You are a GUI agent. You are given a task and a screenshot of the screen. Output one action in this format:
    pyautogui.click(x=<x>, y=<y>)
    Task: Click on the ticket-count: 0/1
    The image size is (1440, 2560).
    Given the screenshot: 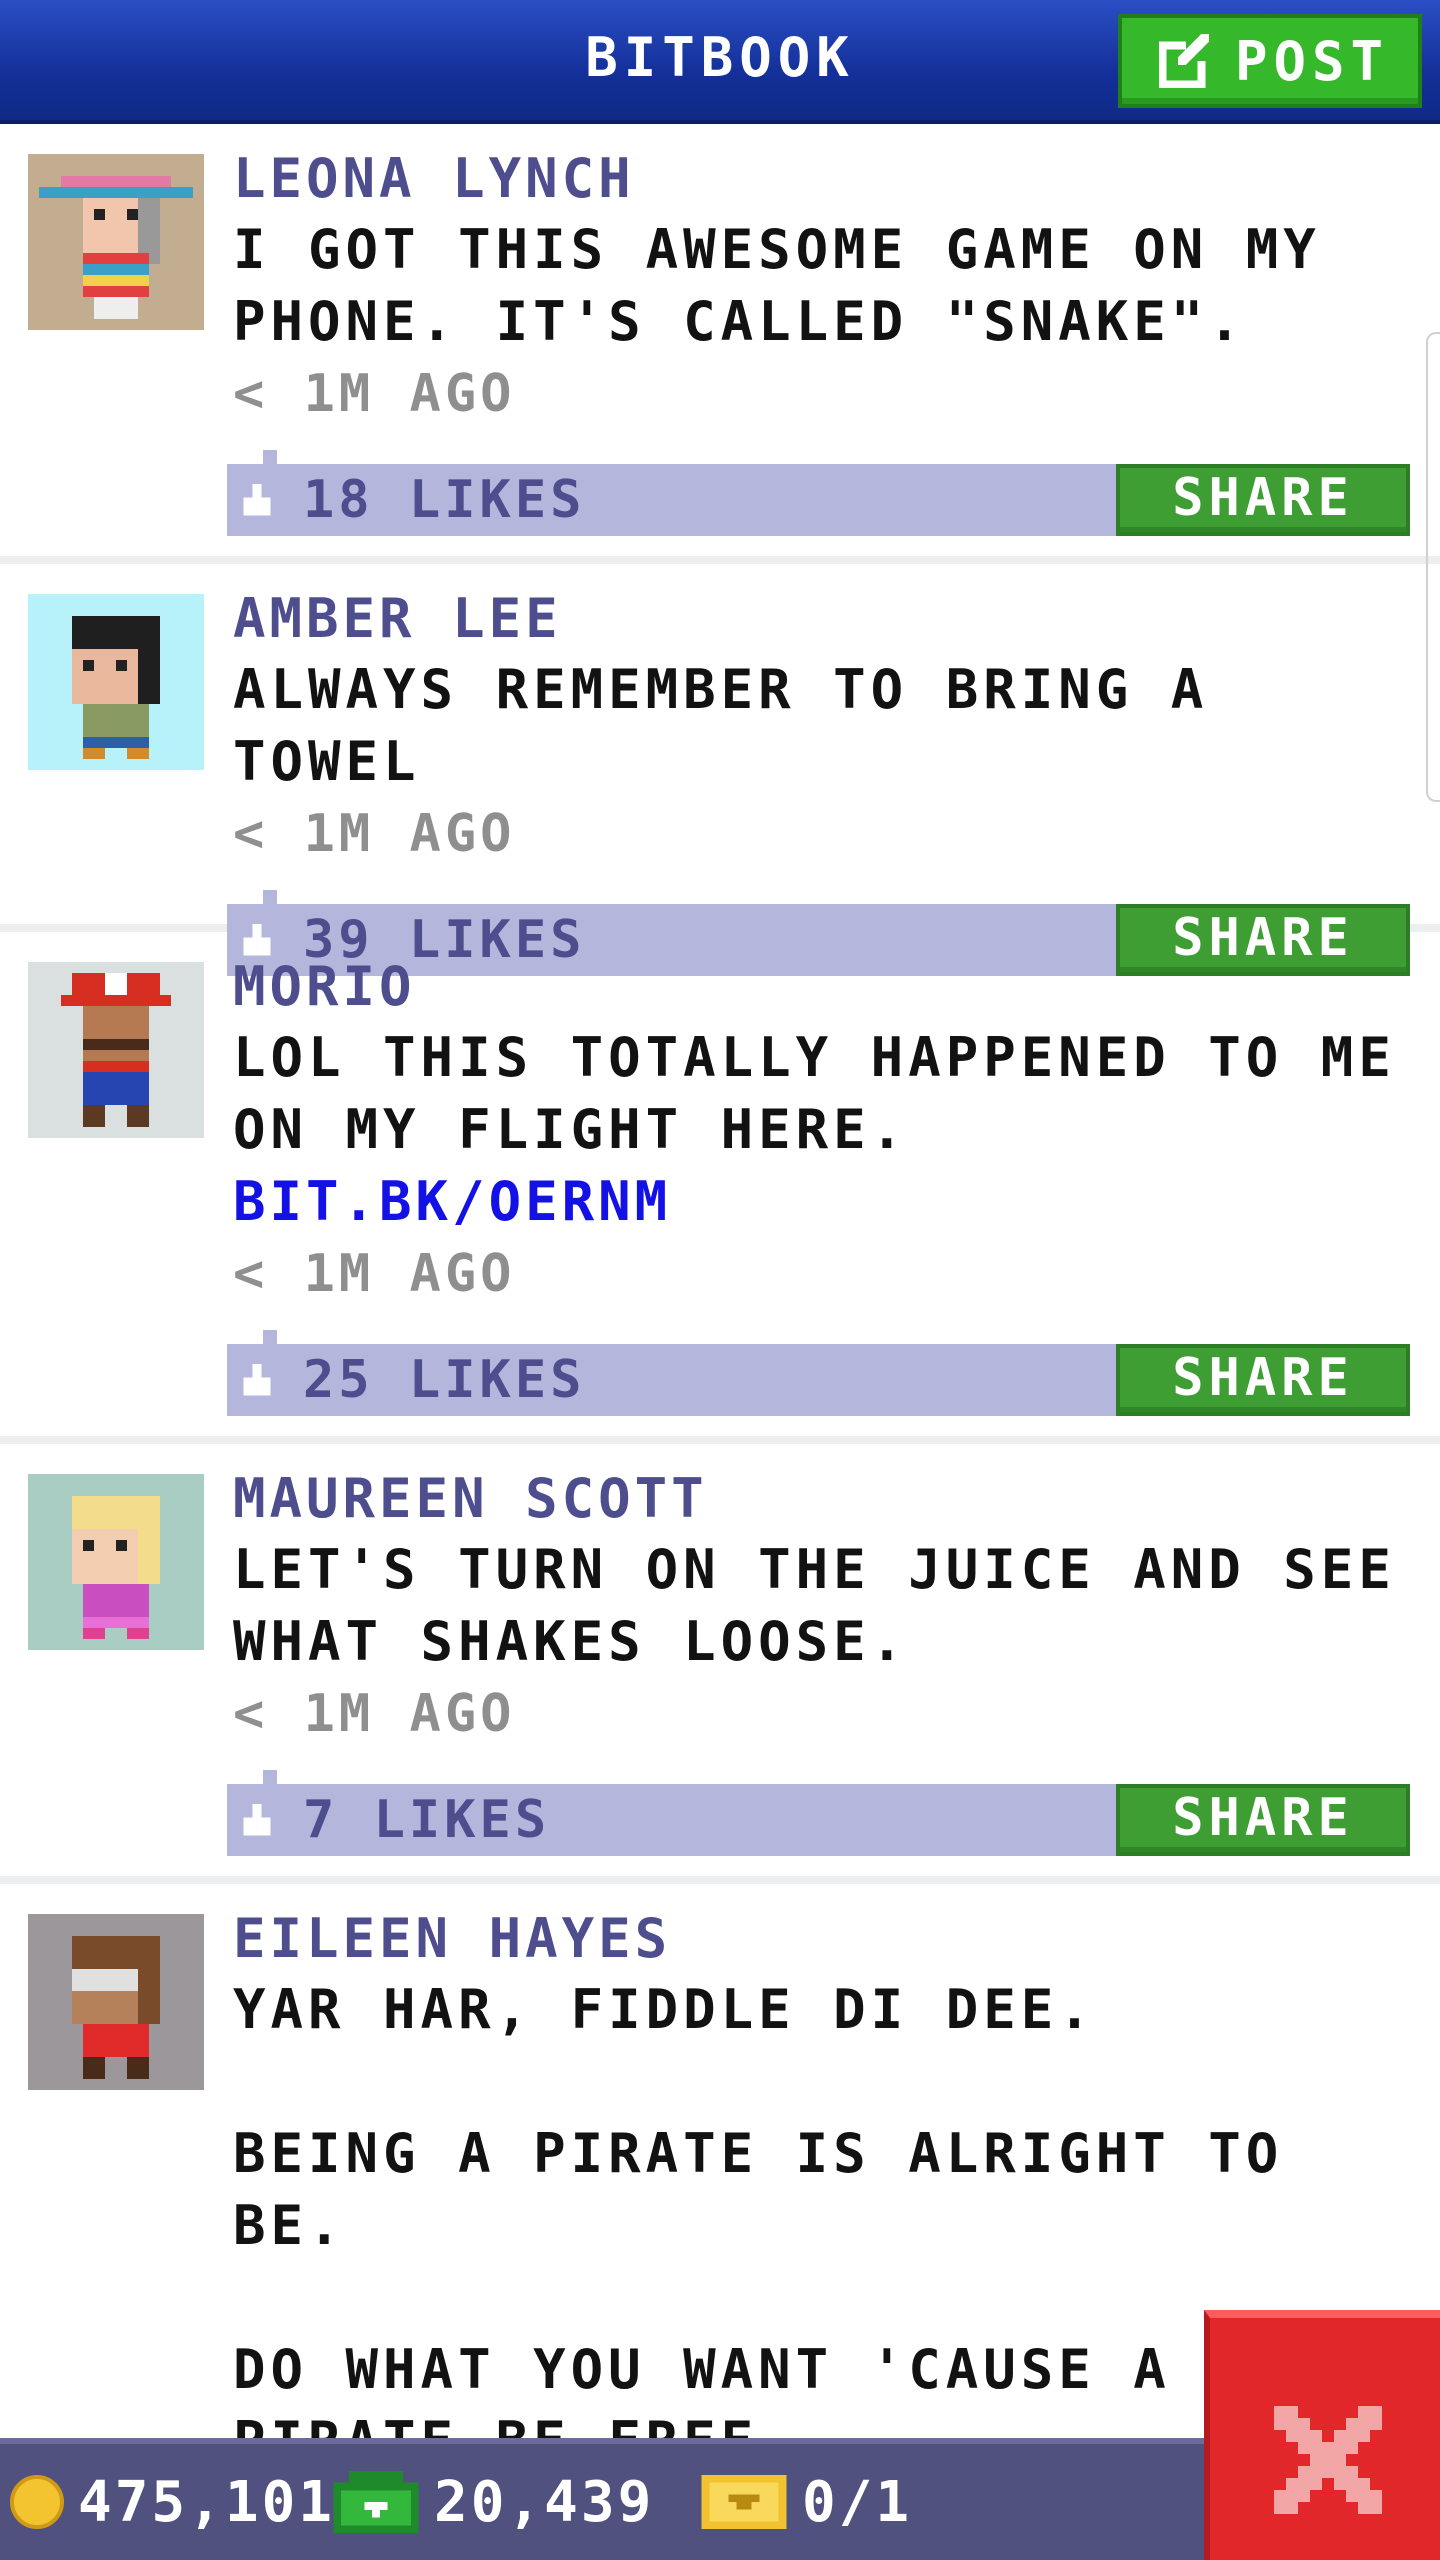 What is the action you would take?
    pyautogui.click(x=857, y=2502)
    